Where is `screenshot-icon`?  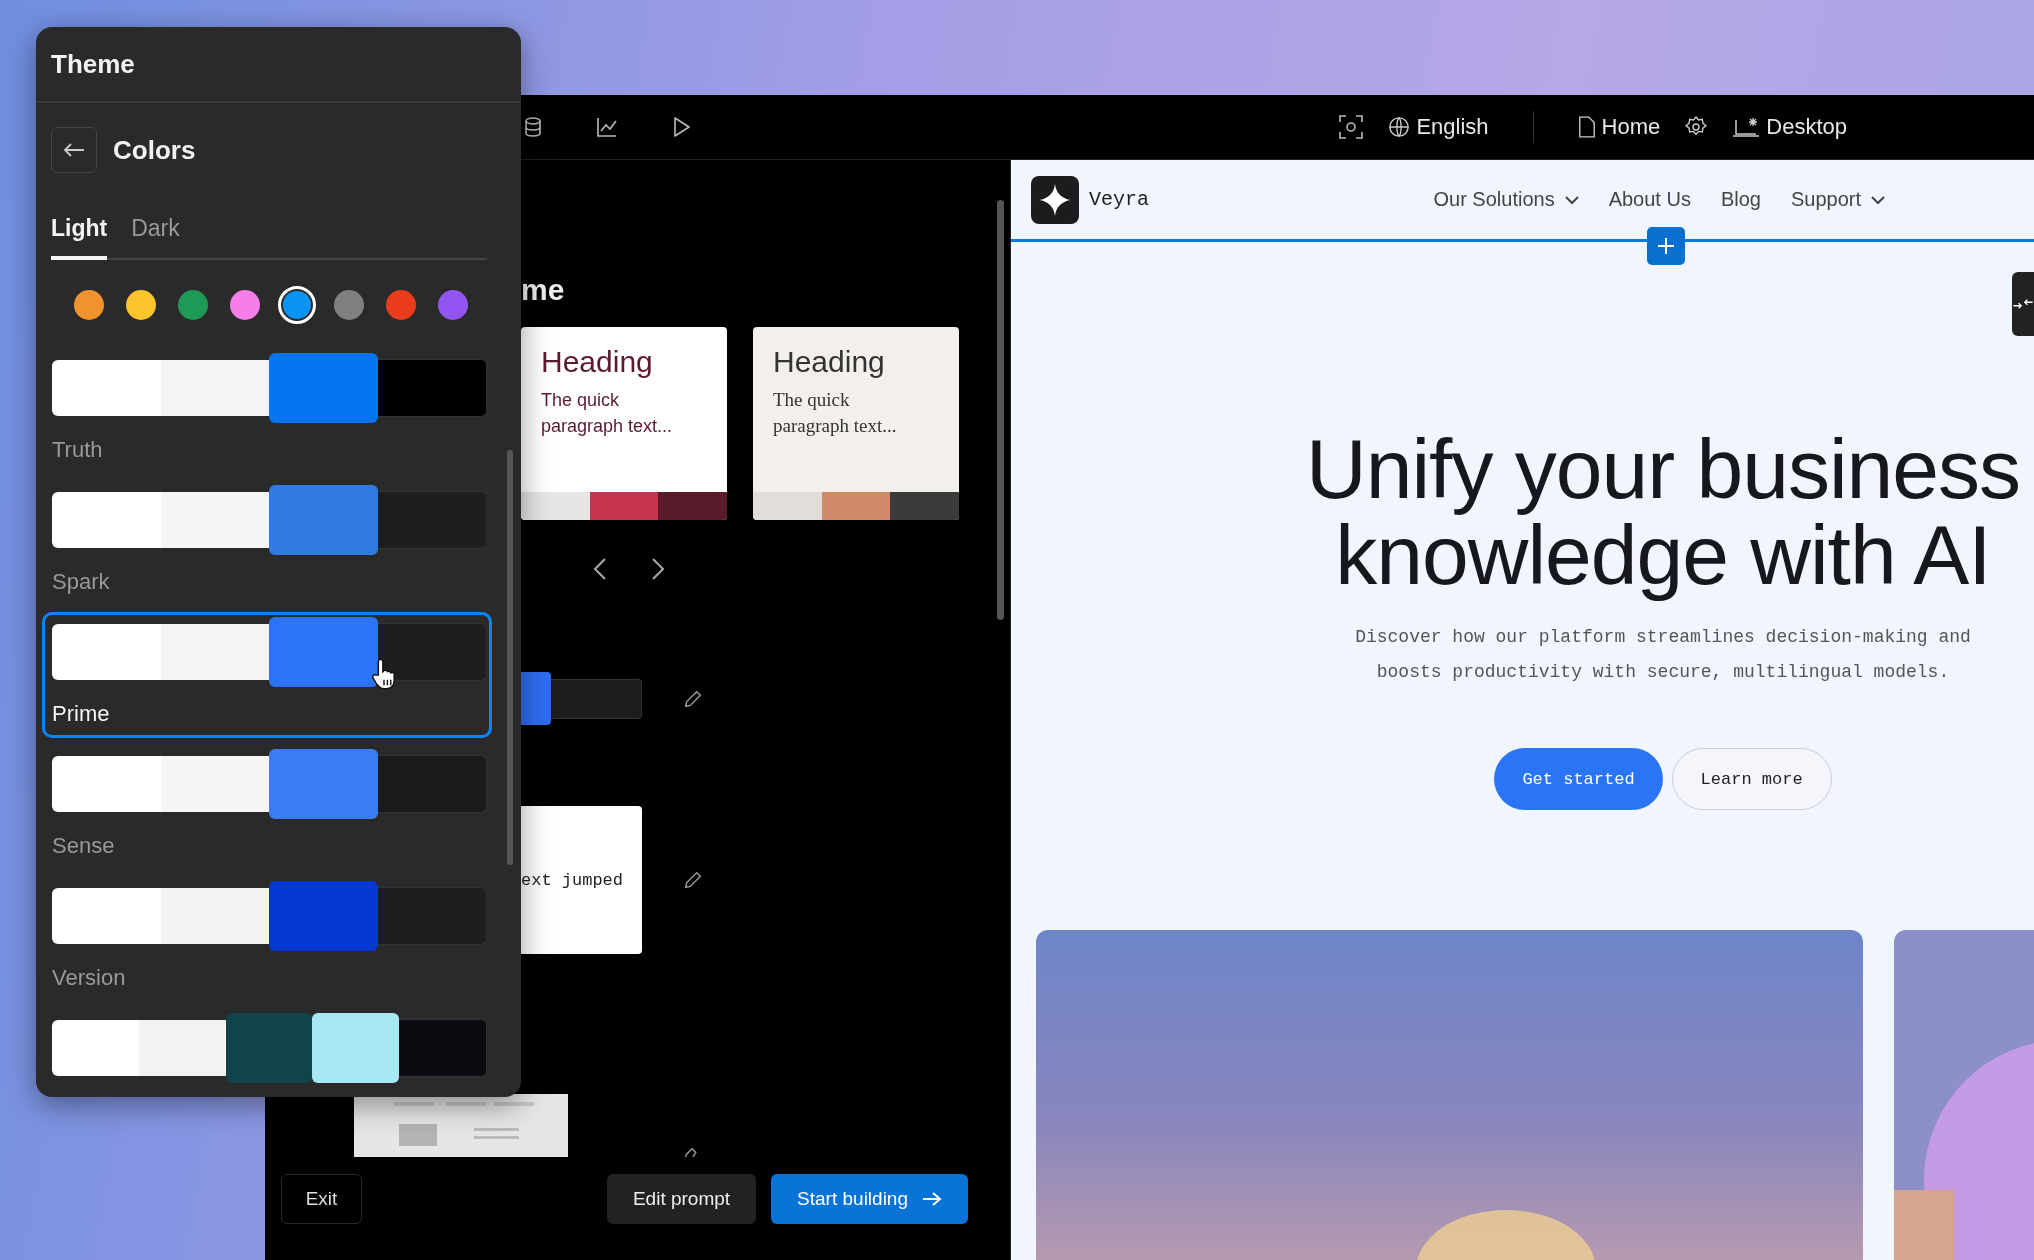 screenshot-icon is located at coordinates (1351, 127).